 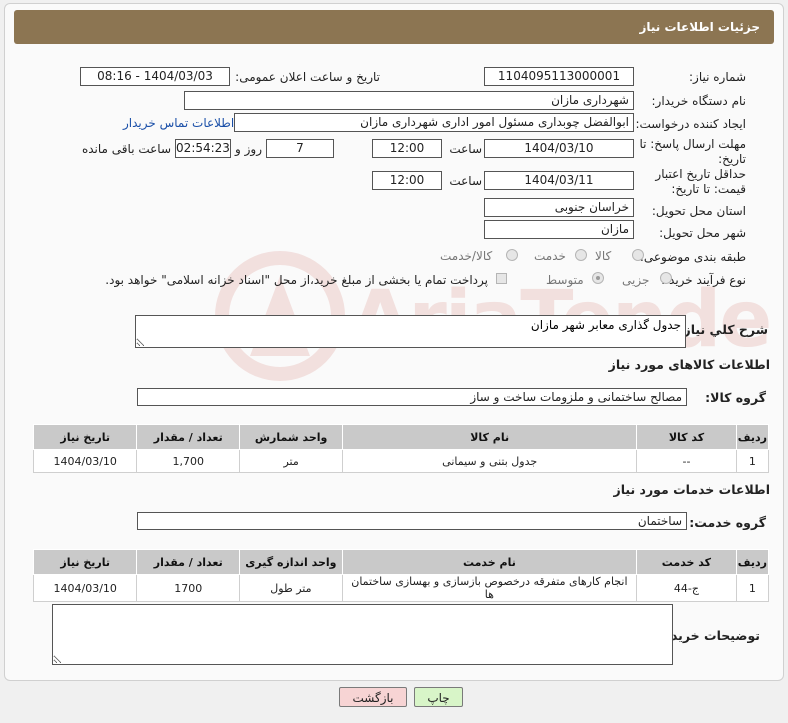 What do you see at coordinates (698, 211) in the screenshot?
I see `province-label: استان محل تحویل:` at bounding box center [698, 211].